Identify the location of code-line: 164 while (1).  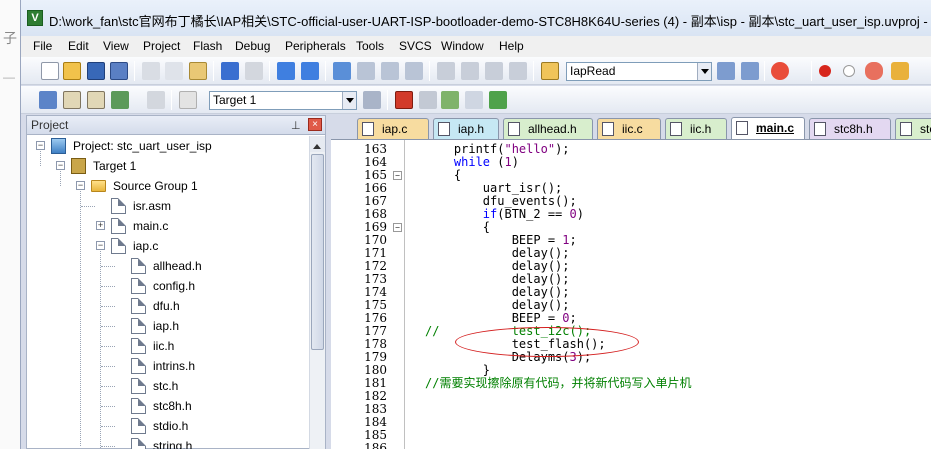
(631, 162).